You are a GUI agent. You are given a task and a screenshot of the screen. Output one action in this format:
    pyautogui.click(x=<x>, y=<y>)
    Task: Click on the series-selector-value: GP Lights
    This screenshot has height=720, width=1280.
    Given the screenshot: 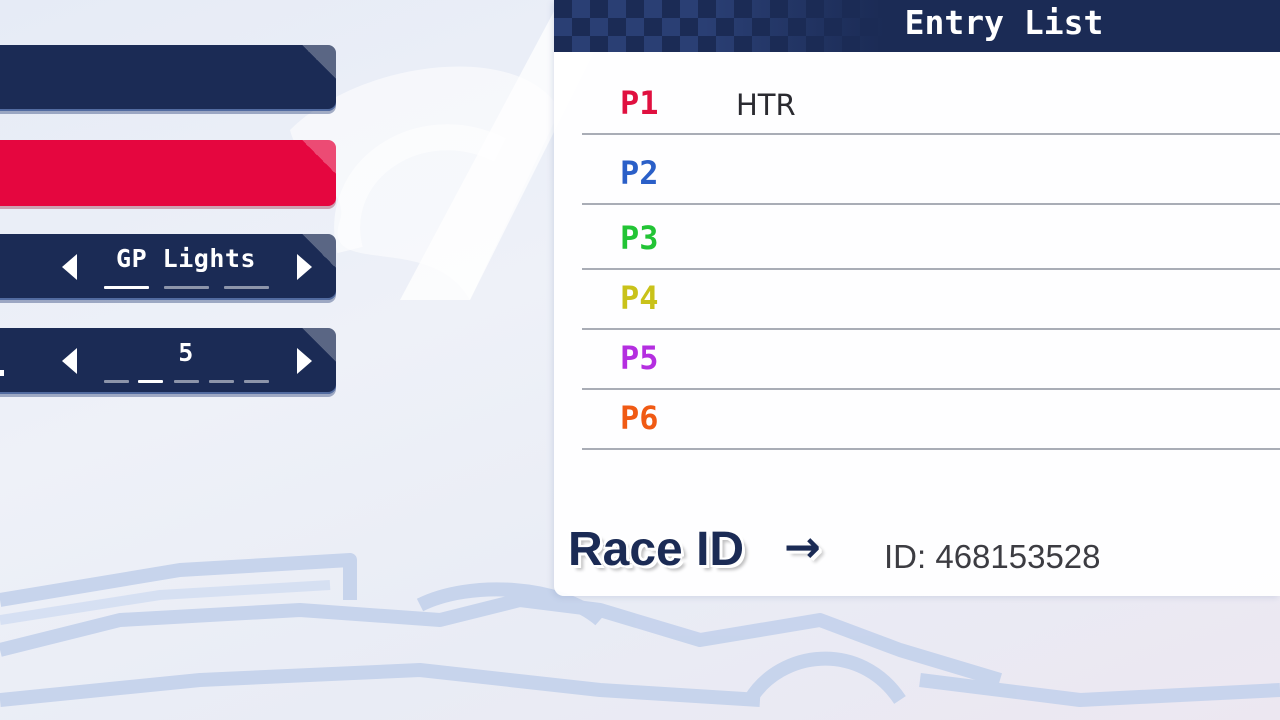 What is the action you would take?
    pyautogui.click(x=186, y=258)
    